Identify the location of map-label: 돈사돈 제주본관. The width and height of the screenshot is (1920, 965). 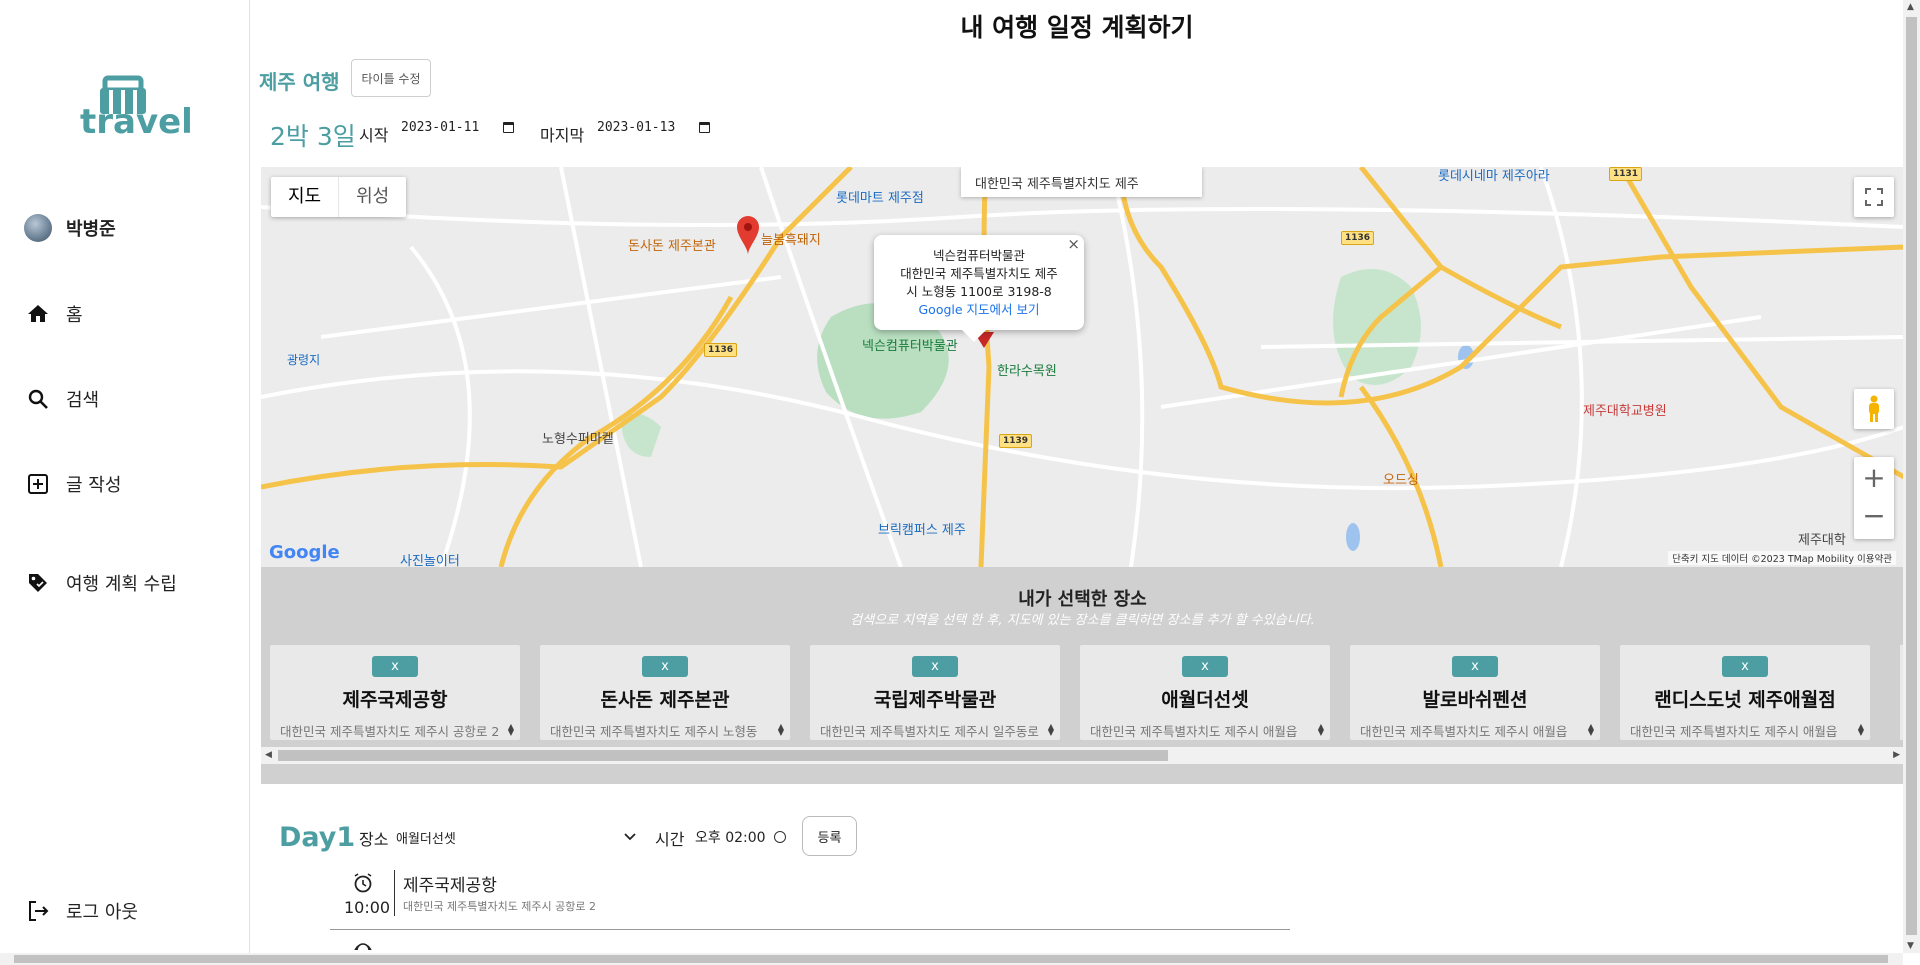
(672, 244).